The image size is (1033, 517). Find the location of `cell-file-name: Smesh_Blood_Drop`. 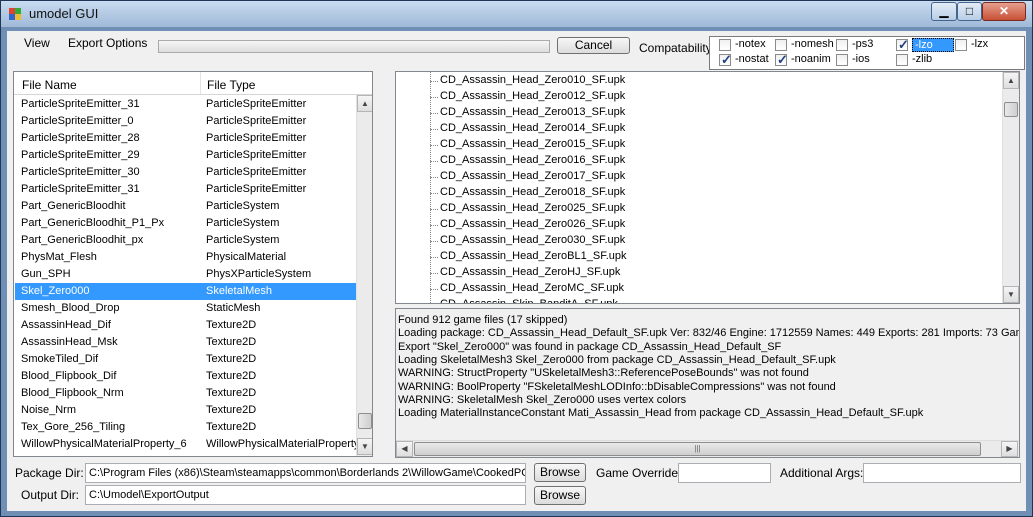

cell-file-name: Smesh_Blood_Drop is located at coordinates (70, 308).